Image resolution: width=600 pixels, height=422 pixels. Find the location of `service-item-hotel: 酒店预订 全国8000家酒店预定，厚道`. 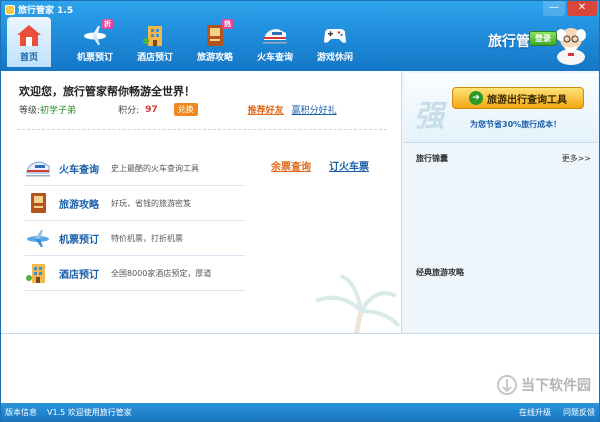

service-item-hotel: 酒店预订 全国8000家酒店预定，厚道 is located at coordinates (135, 273).